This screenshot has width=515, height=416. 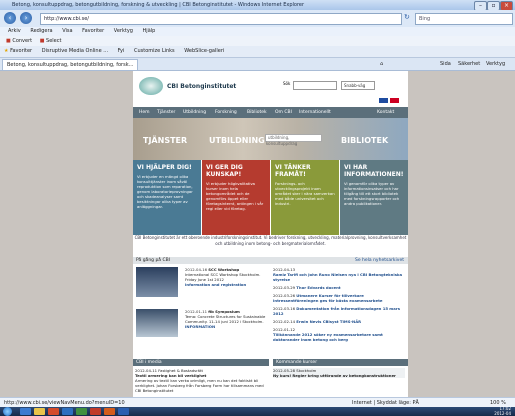 I want to click on quick-select-value: Snabb-väg, so click(x=355, y=85).